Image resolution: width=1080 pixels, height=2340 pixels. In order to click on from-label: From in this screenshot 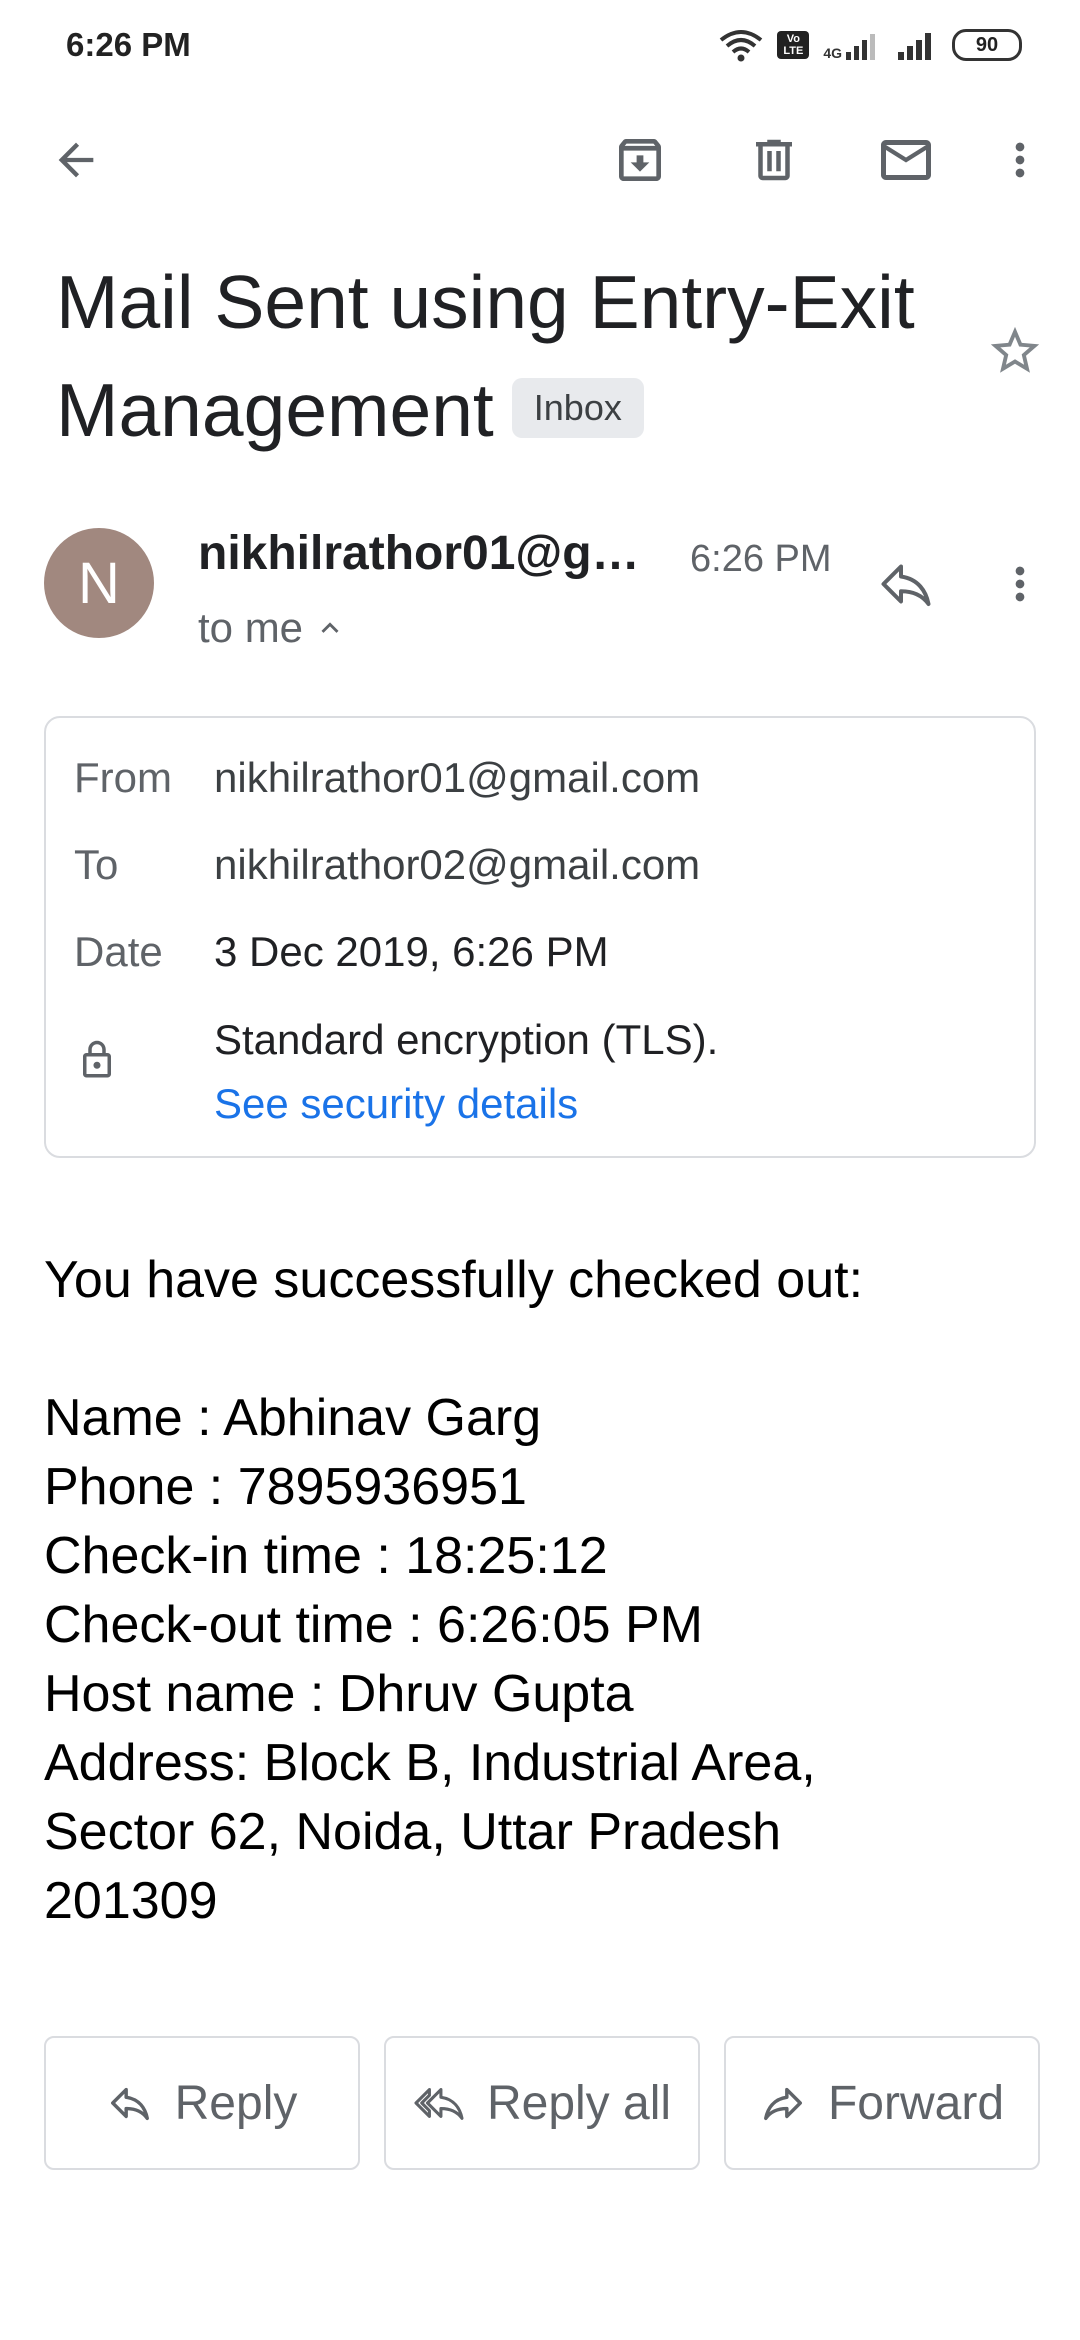, I will do `click(123, 777)`.